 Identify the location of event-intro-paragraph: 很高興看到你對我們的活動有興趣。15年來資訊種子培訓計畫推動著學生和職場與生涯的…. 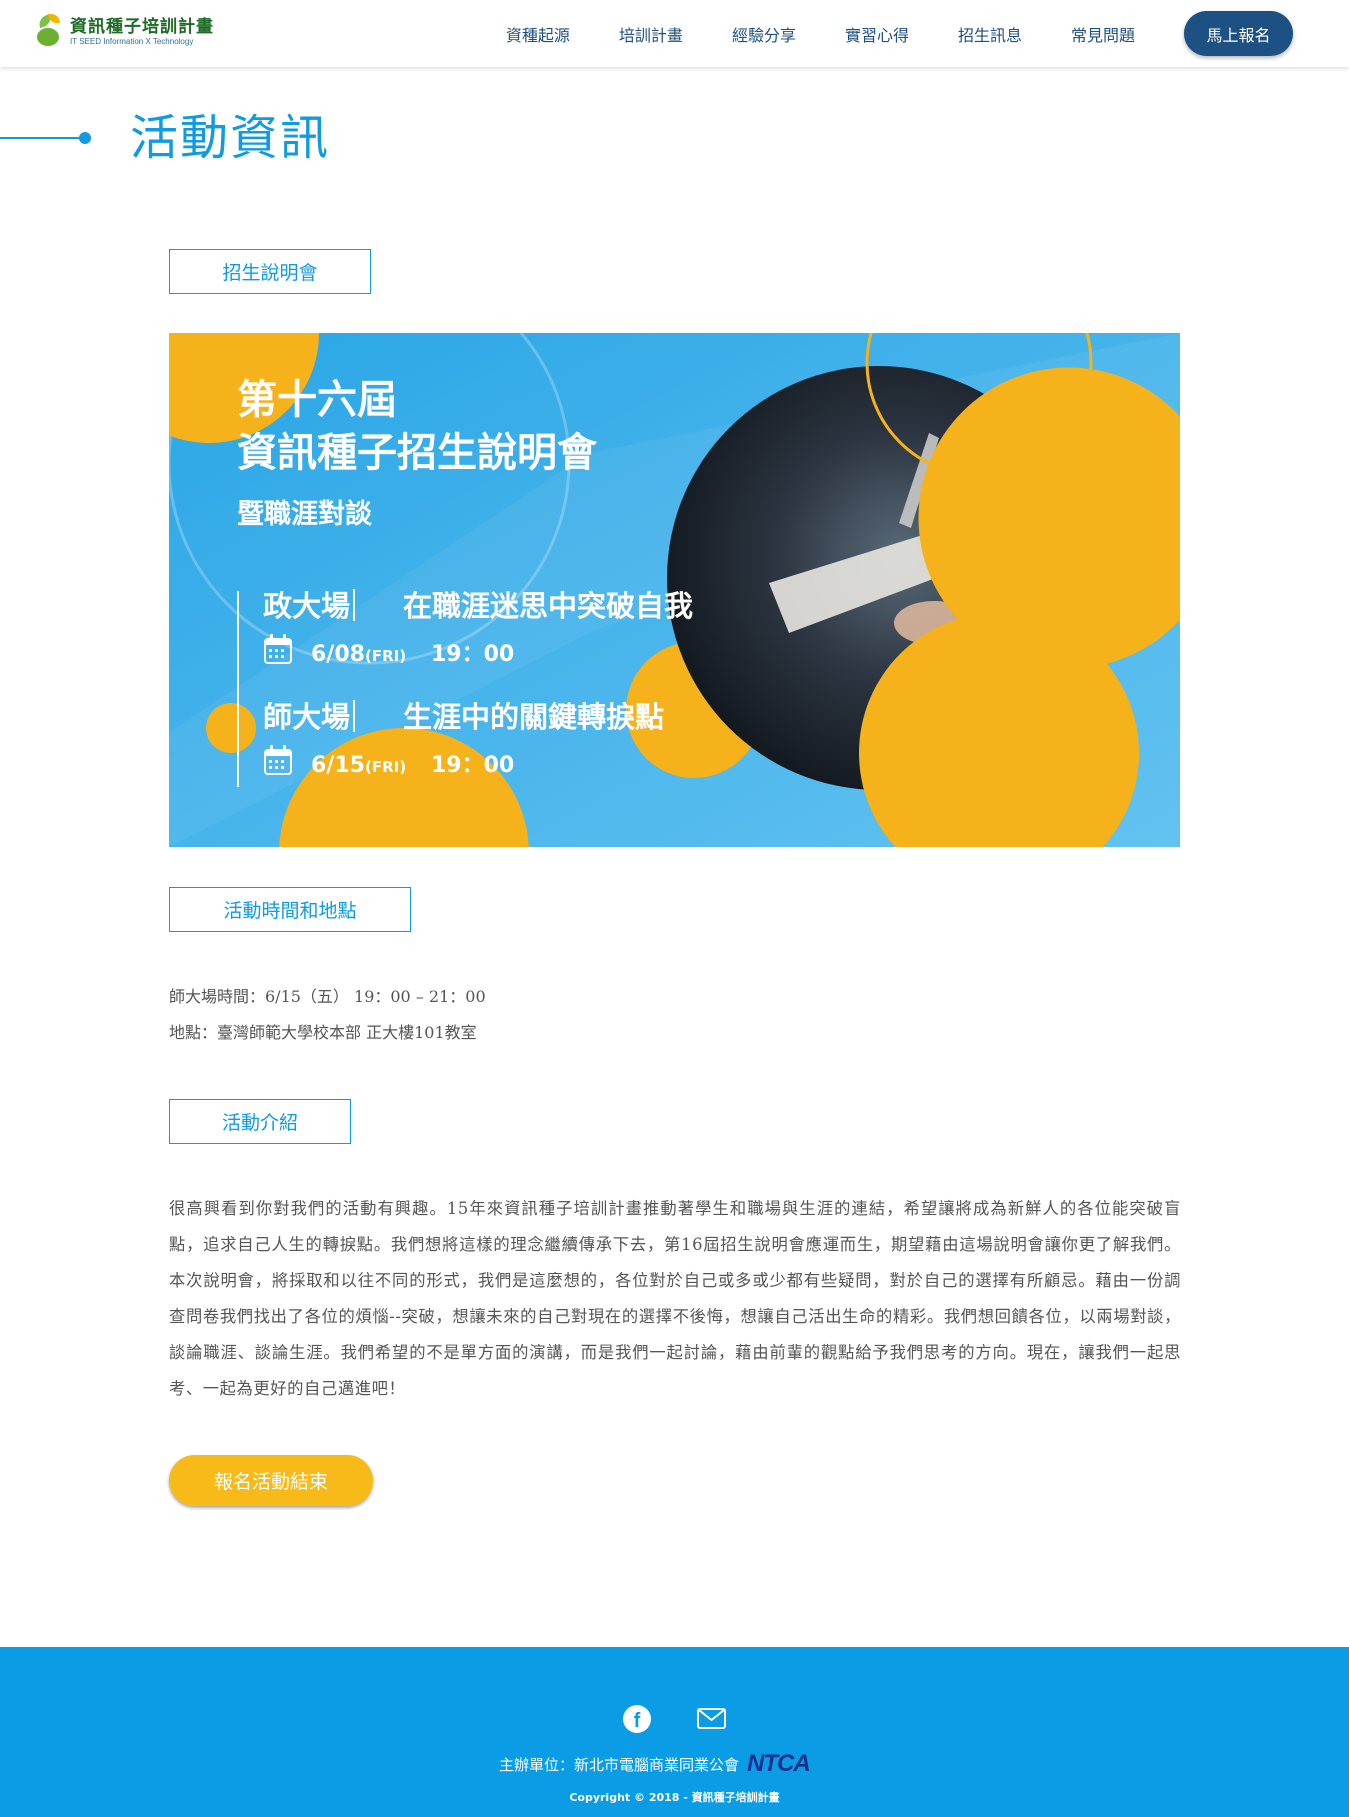
(675, 1298).